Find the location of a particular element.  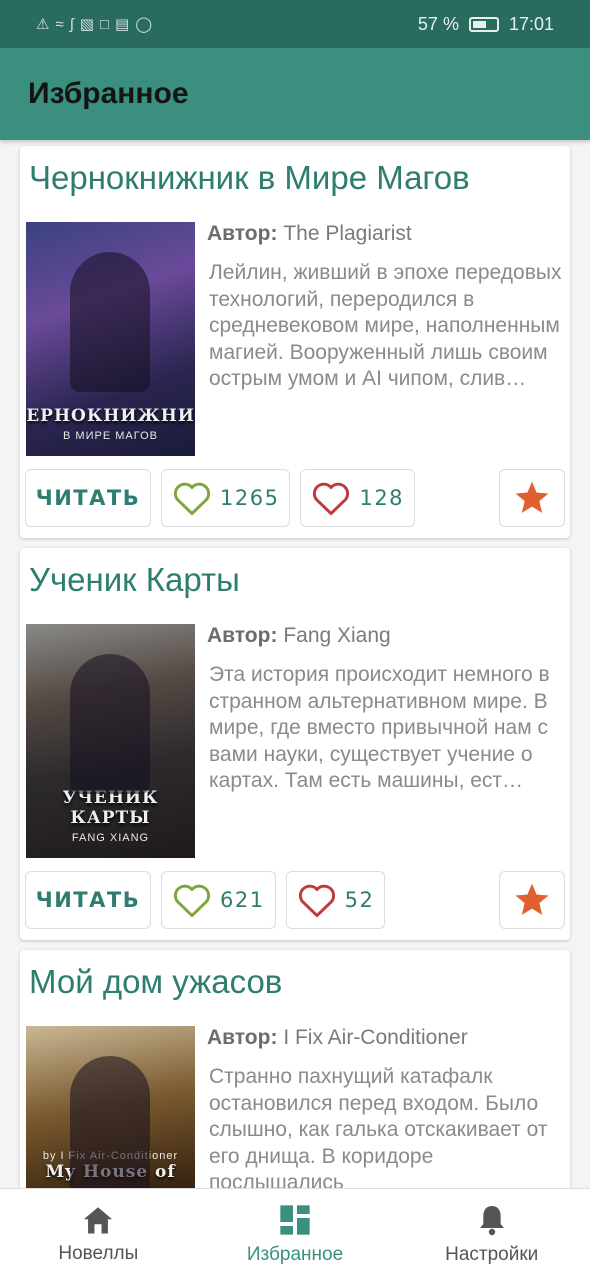

author-line: Автор: I Fix Air-Conditioner is located at coordinates (385, 1038).